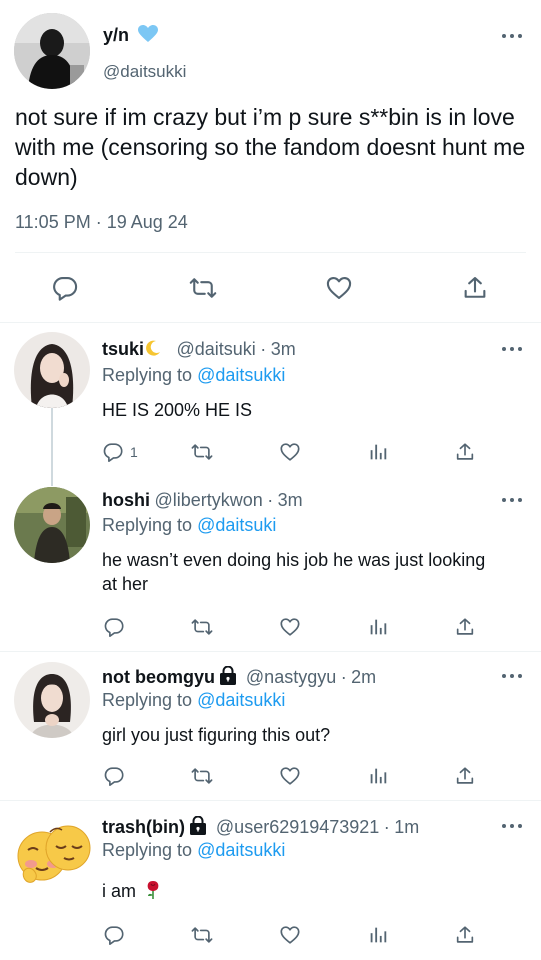 This screenshot has width=541, height=960. I want to click on reply-age: 2m, so click(363, 677).